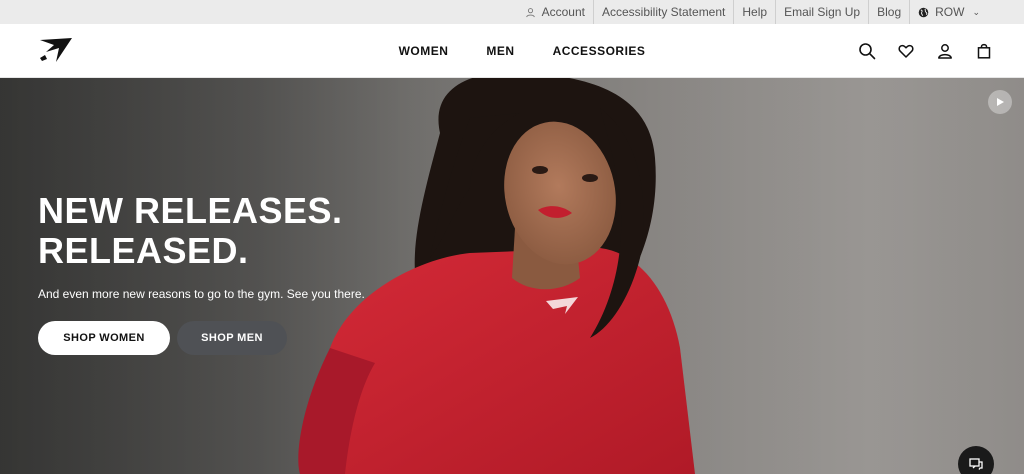  Describe the element at coordinates (984, 51) in the screenshot. I see `bag-icon` at that location.